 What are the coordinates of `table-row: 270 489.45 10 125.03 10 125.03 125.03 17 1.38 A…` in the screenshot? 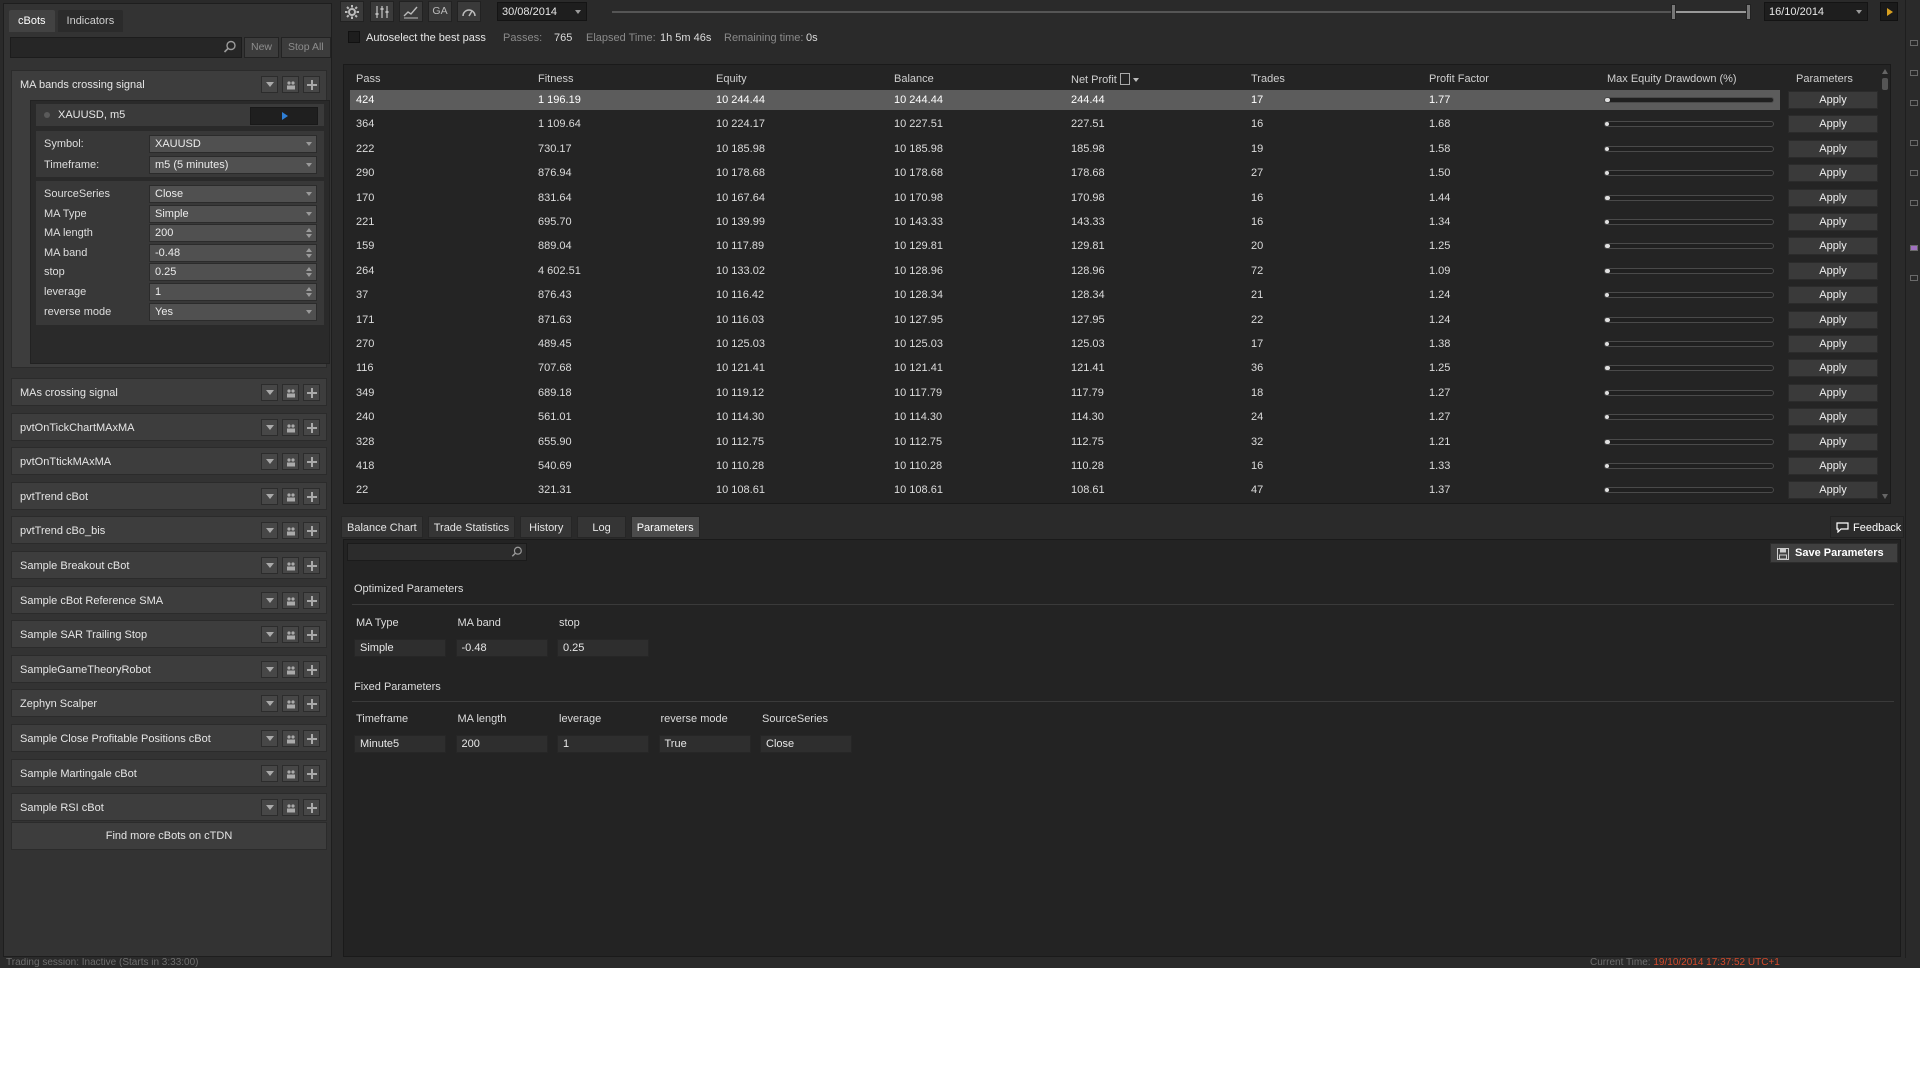 It's located at (1114, 344).